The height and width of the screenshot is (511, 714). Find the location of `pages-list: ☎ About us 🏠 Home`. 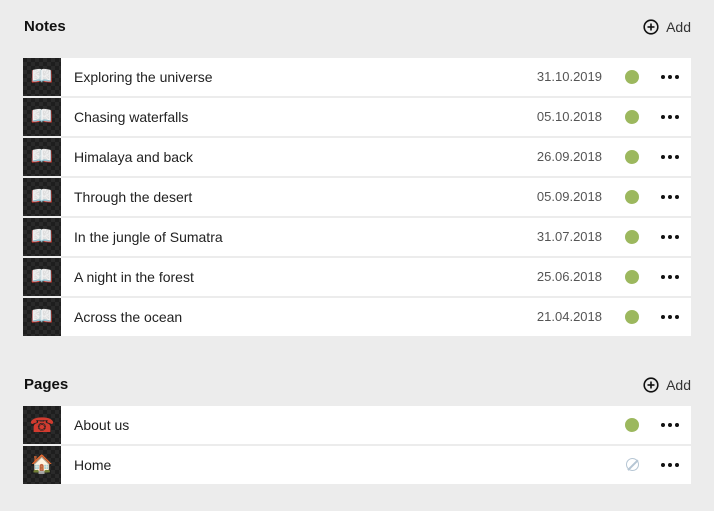

pages-list: ☎ About us 🏠 Home is located at coordinates (357, 445).